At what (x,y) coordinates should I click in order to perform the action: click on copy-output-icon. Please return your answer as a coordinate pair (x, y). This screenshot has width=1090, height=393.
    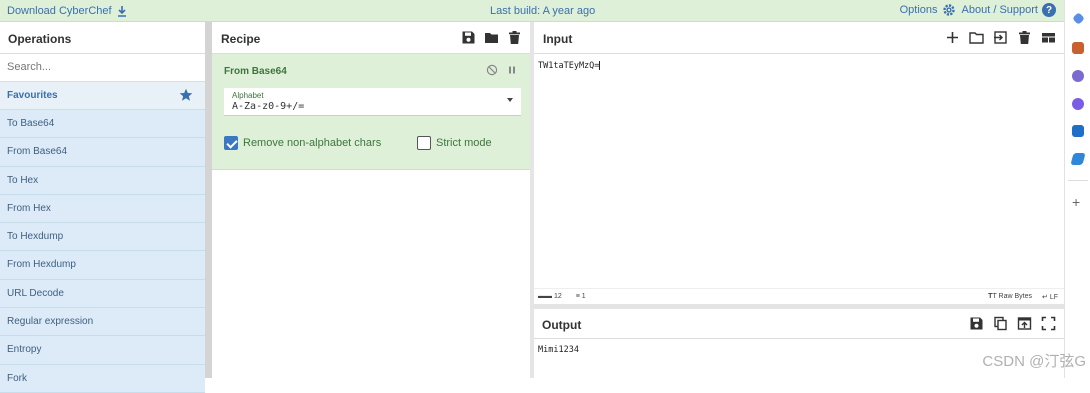
    Looking at the image, I should click on (1000, 323).